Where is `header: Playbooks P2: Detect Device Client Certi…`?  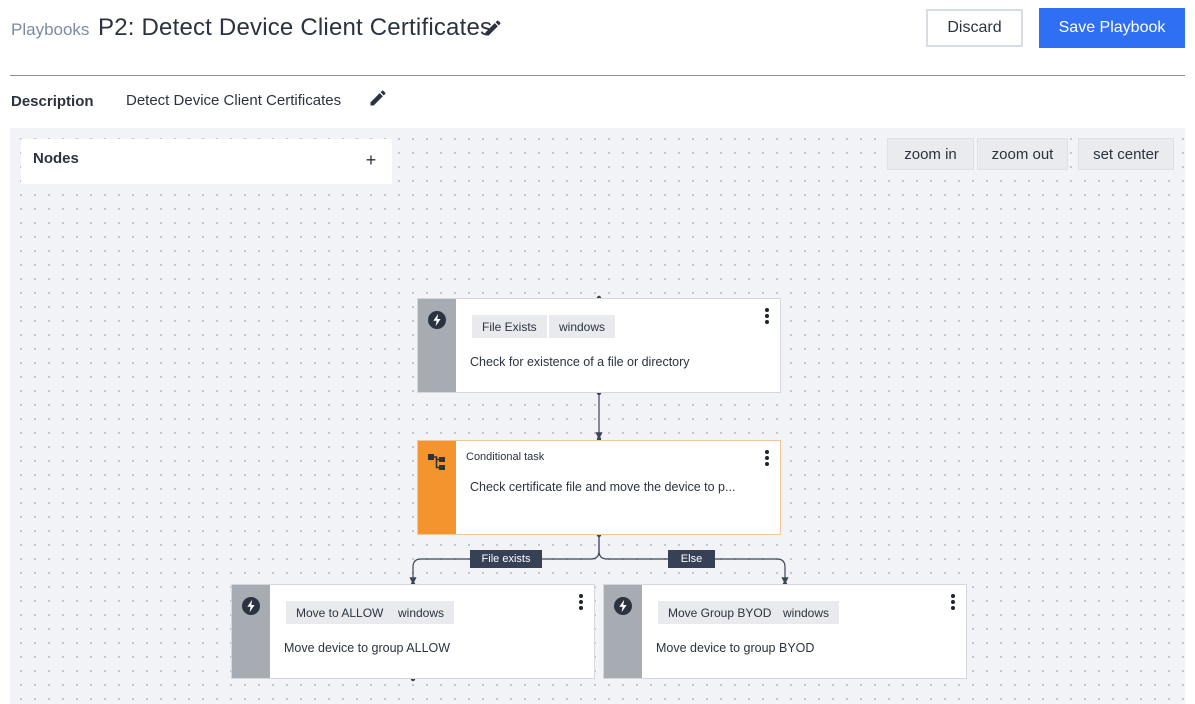 header: Playbooks P2: Detect Device Client Certi… is located at coordinates (597, 38).